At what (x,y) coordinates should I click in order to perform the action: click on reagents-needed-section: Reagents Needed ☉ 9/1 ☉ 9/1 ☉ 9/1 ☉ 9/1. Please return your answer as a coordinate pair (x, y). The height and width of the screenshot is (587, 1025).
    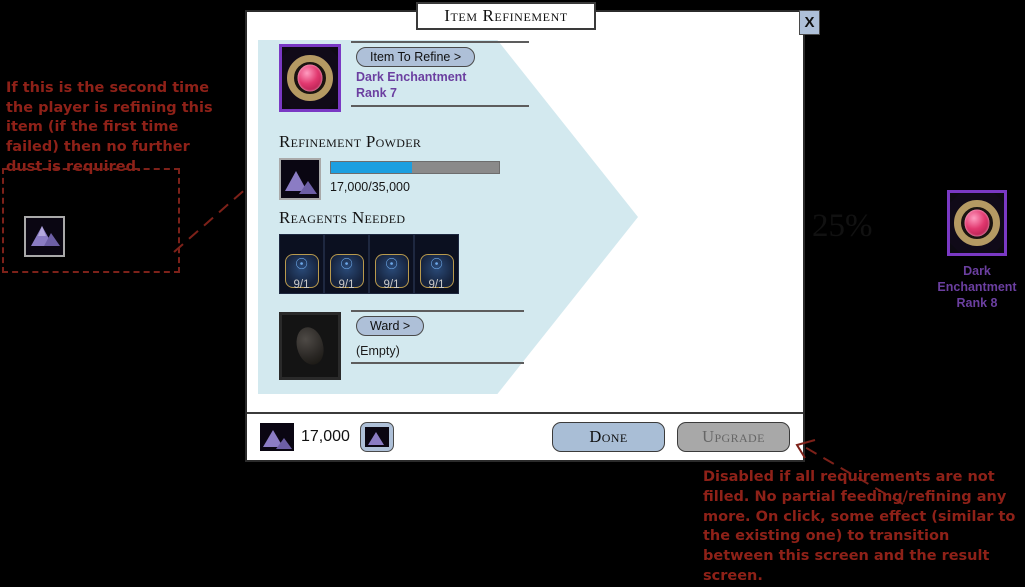
    Looking at the image, I should click on (369, 251).